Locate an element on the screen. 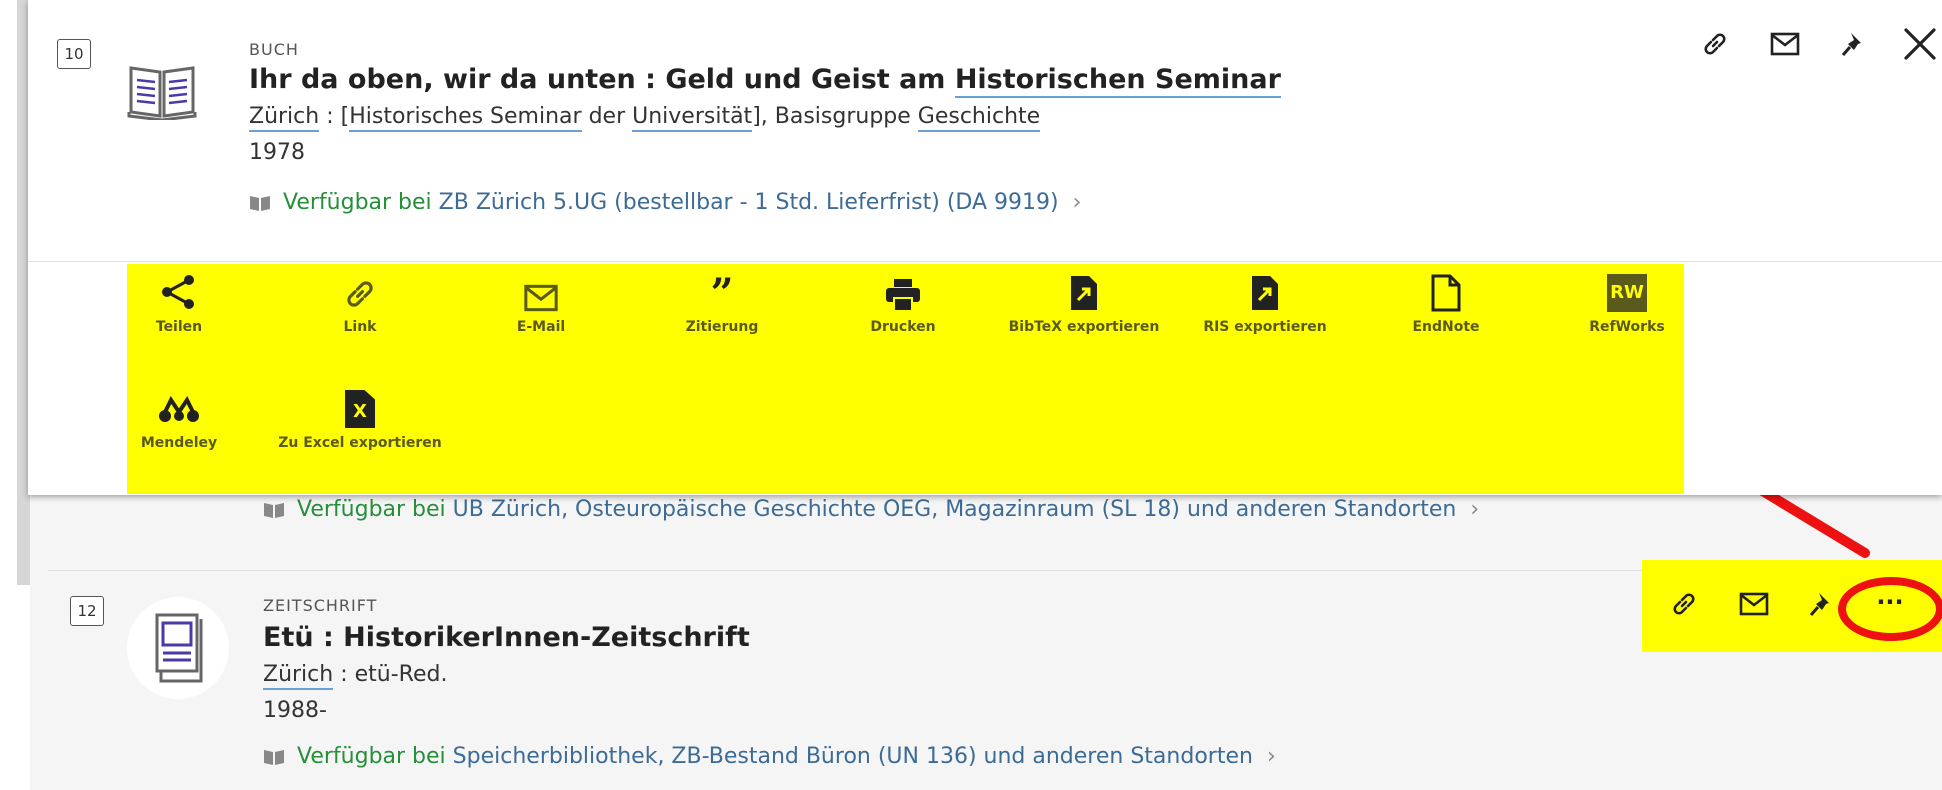  more-options-button: ··· is located at coordinates (1890, 604).